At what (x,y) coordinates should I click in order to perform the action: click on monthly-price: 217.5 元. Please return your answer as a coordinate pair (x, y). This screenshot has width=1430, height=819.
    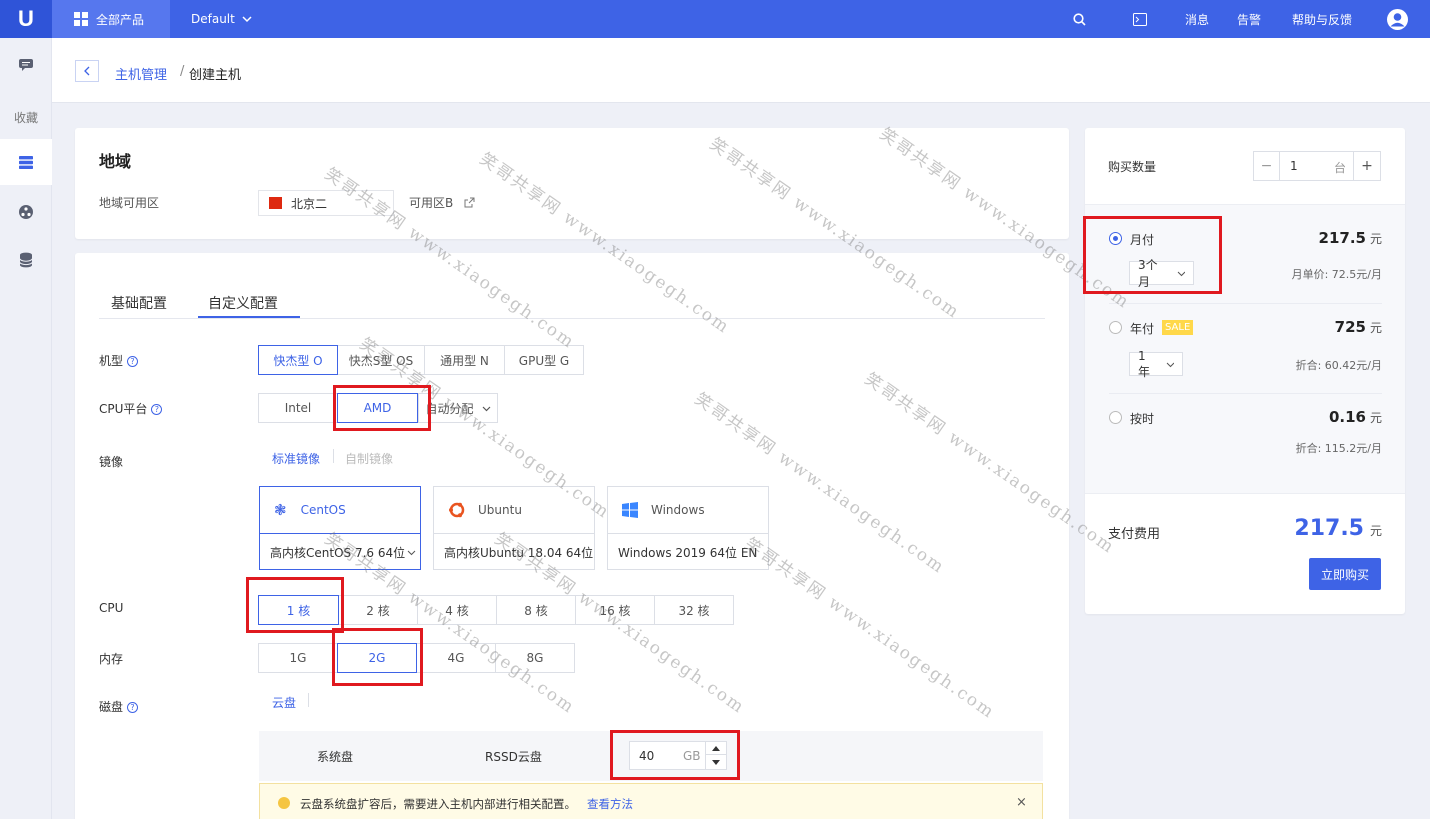
    Looking at the image, I should click on (1350, 238).